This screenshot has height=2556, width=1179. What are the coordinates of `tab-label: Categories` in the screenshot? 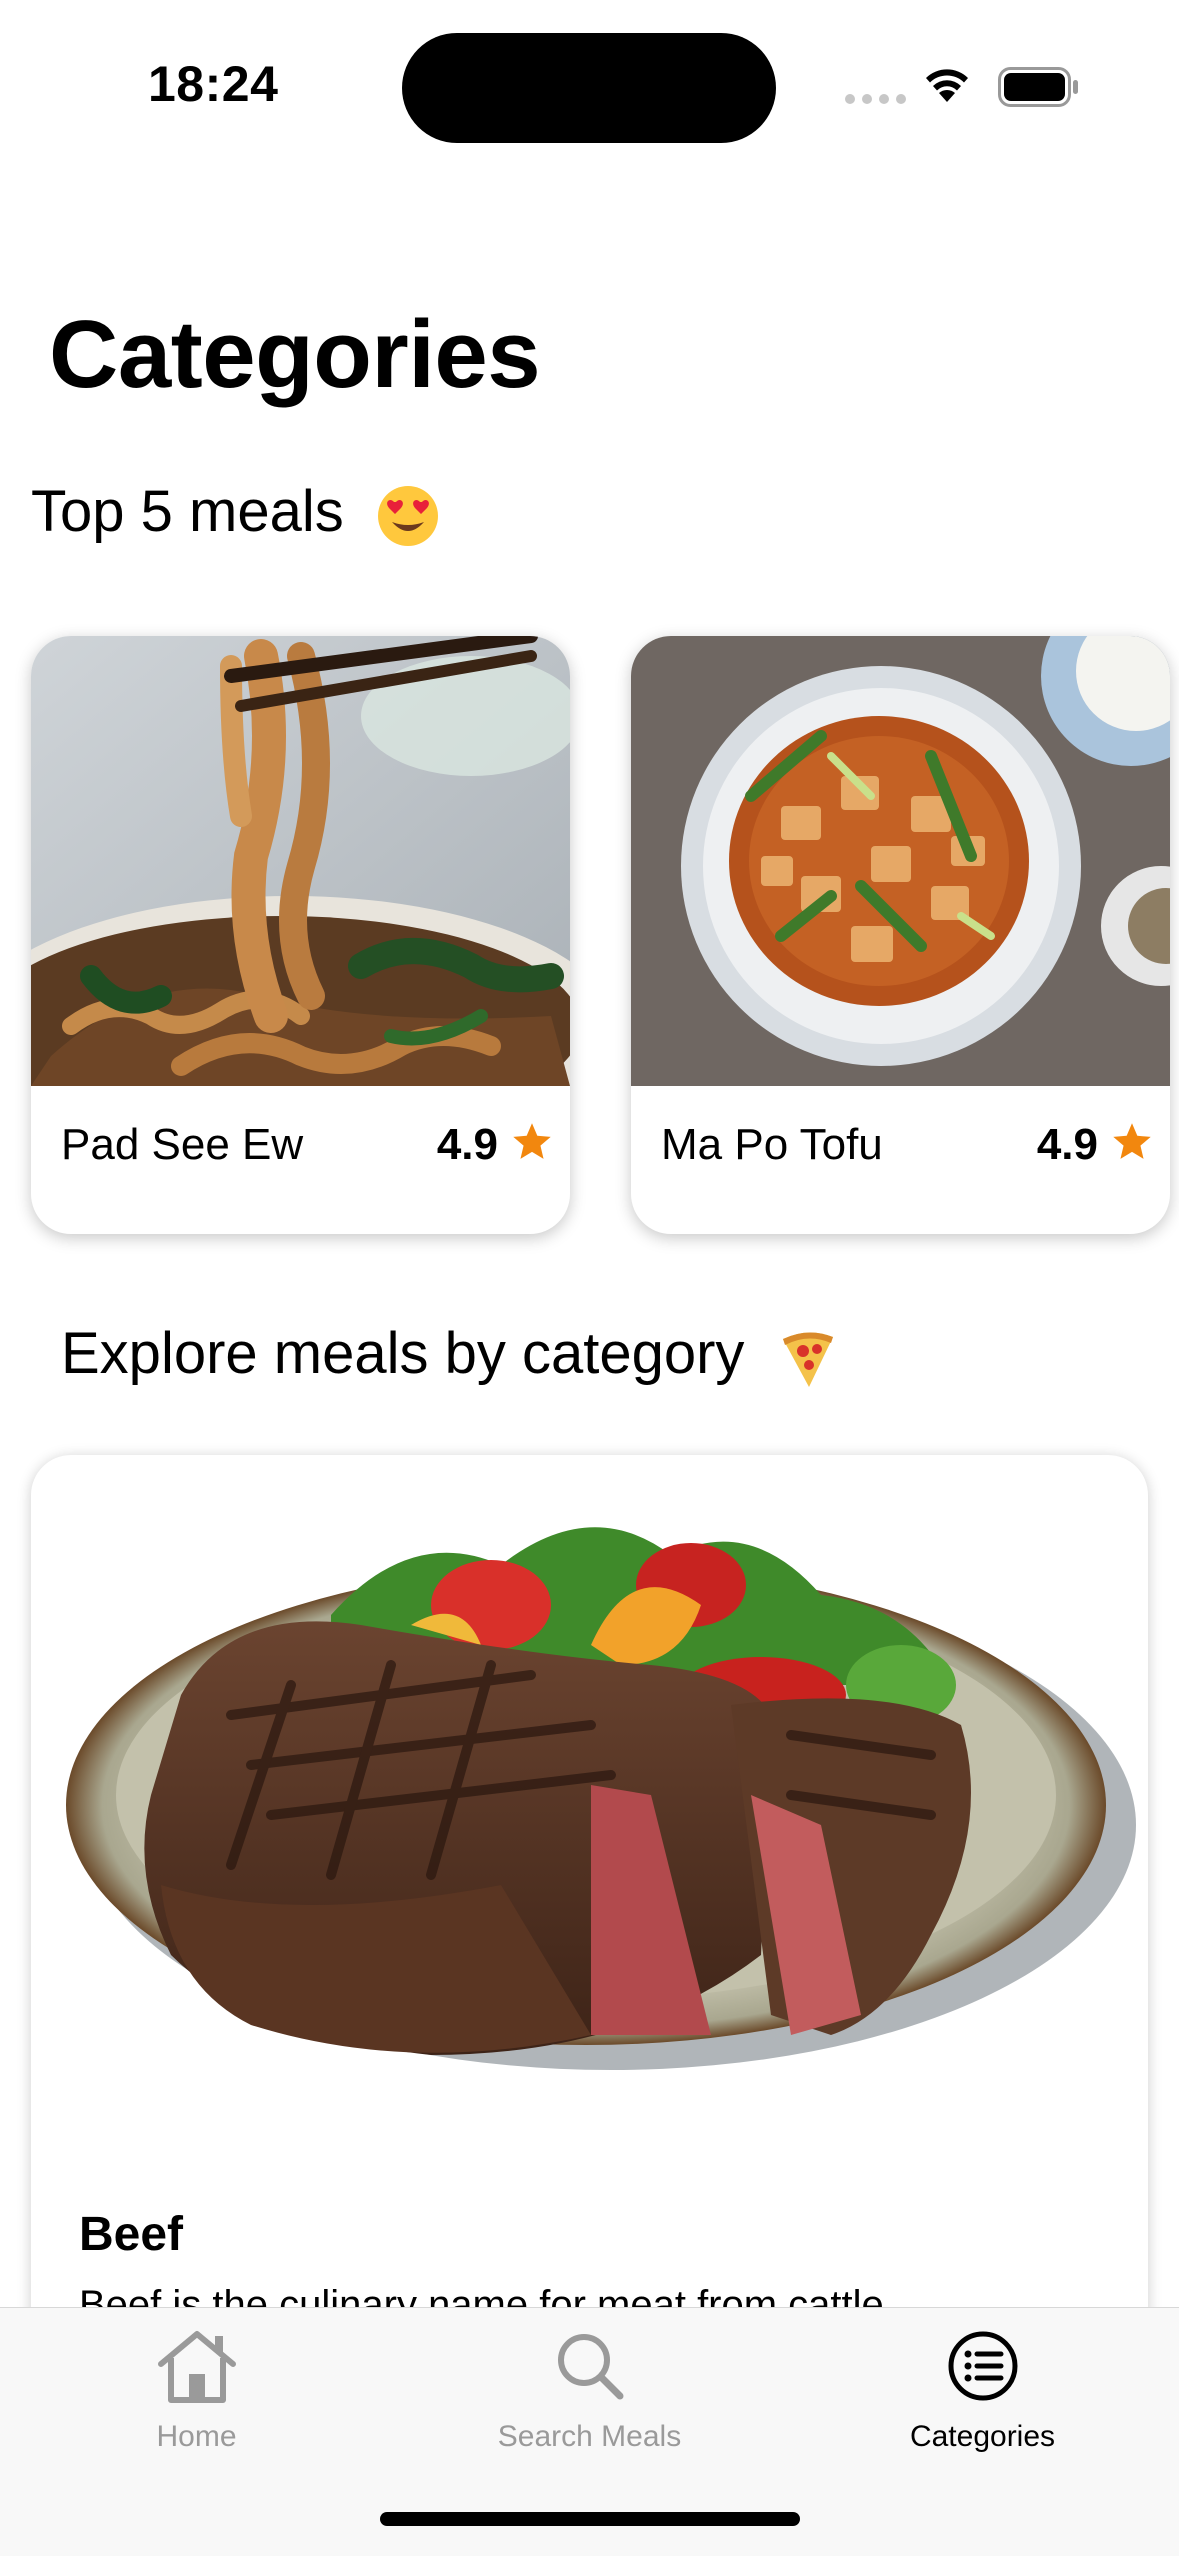 It's located at (982, 2436).